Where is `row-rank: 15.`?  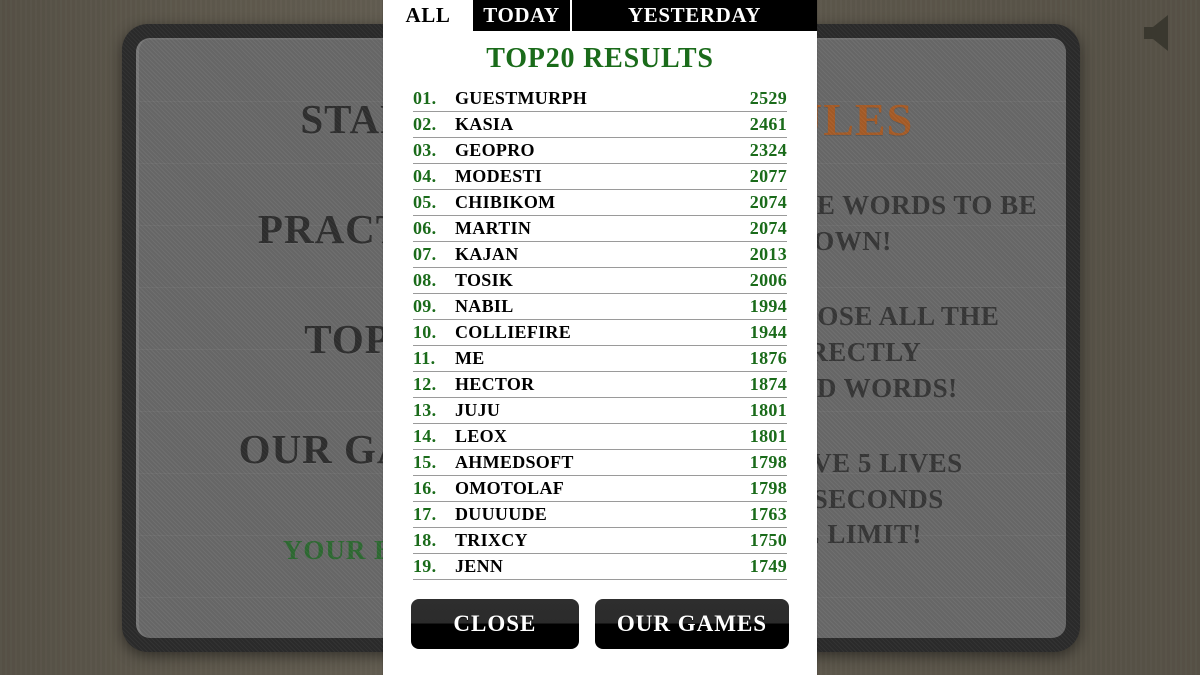 row-rank: 15. is located at coordinates (425, 462).